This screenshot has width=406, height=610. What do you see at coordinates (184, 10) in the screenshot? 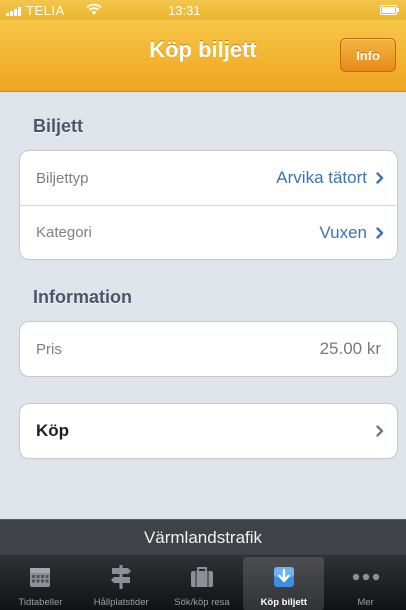
I see `status-time: 13:31` at bounding box center [184, 10].